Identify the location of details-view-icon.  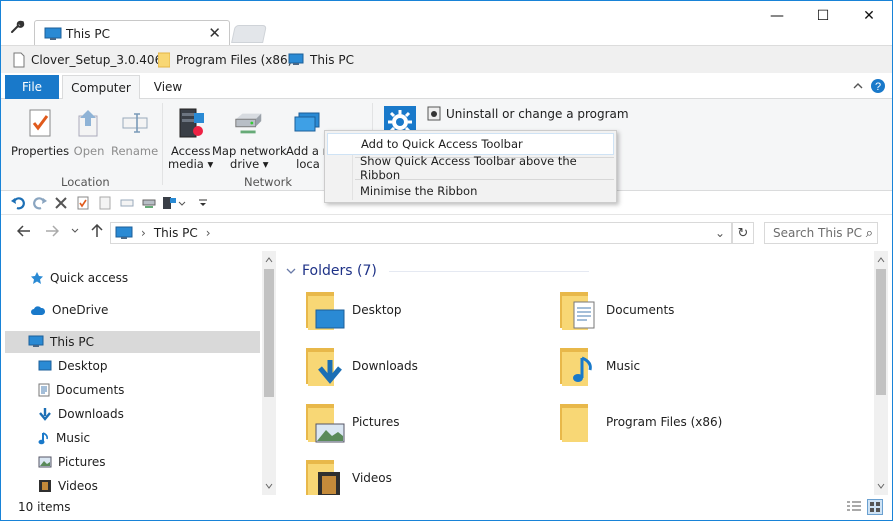
(854, 508).